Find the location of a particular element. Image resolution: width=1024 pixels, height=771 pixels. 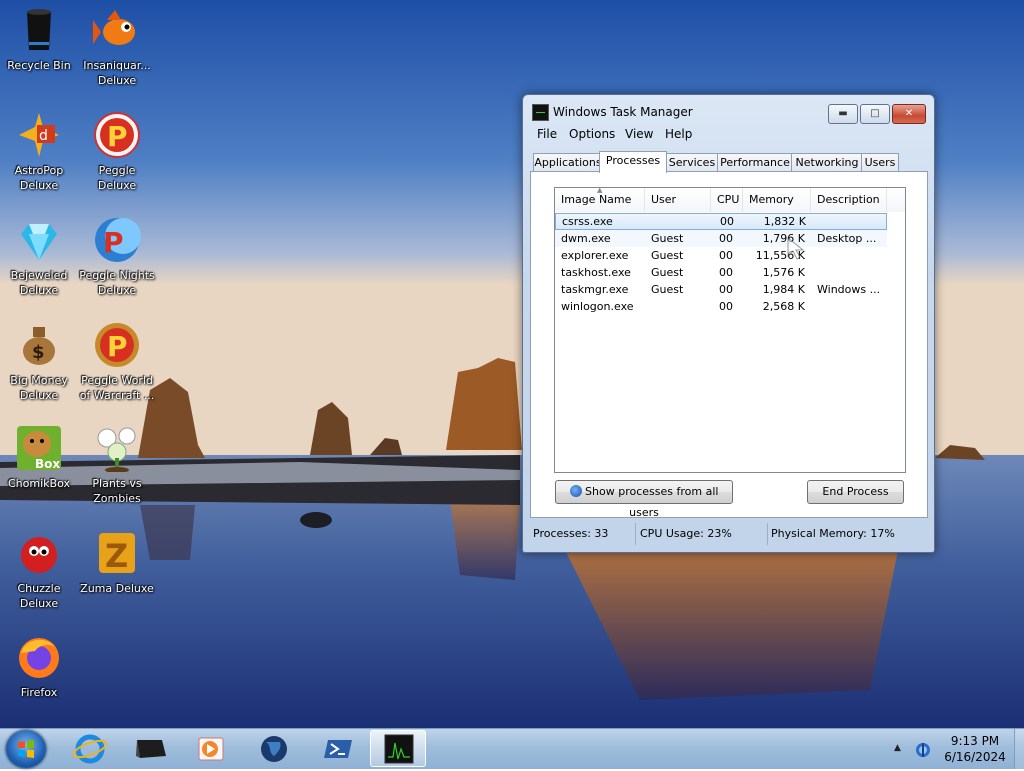

taskbar-globe is located at coordinates (274, 748).